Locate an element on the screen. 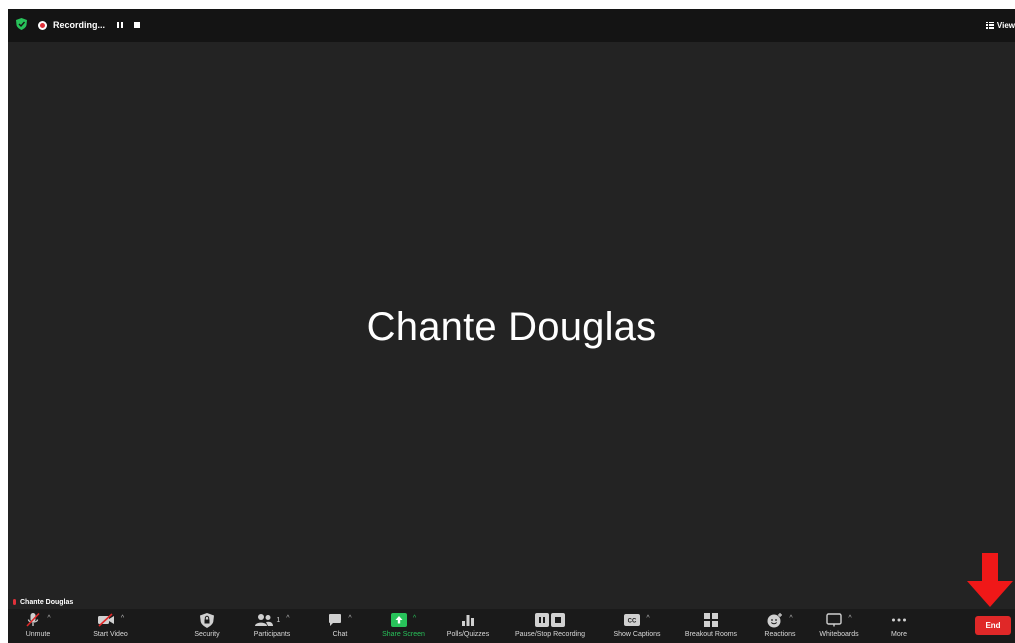 This screenshot has width=1015, height=643. polls-quizzes-label: Polls/Quizzes is located at coordinates (468, 634).